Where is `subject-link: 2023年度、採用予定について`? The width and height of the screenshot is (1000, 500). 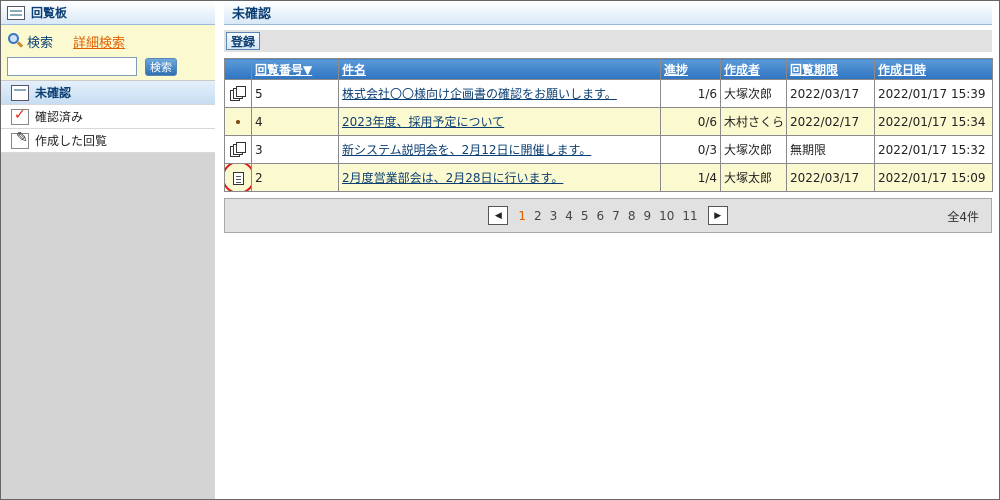 subject-link: 2023年度、採用予定について is located at coordinates (423, 122).